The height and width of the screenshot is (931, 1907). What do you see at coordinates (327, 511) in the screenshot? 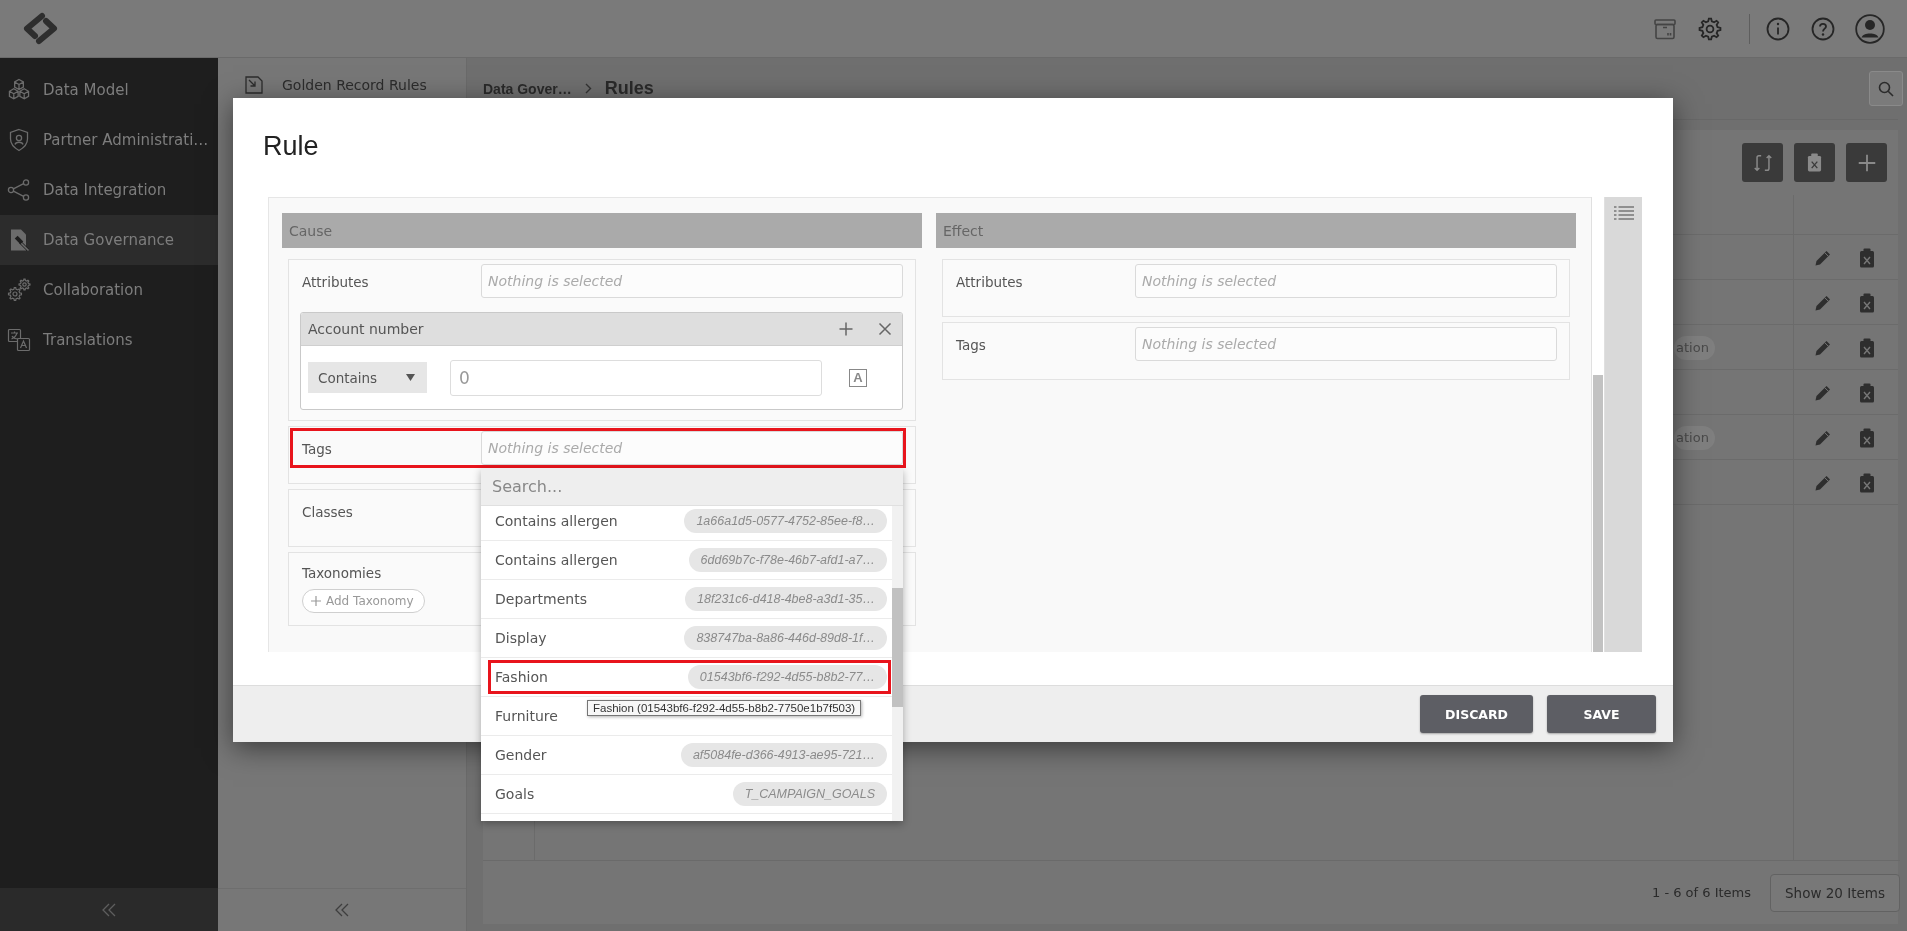
I see `field-label: Classes` at bounding box center [327, 511].